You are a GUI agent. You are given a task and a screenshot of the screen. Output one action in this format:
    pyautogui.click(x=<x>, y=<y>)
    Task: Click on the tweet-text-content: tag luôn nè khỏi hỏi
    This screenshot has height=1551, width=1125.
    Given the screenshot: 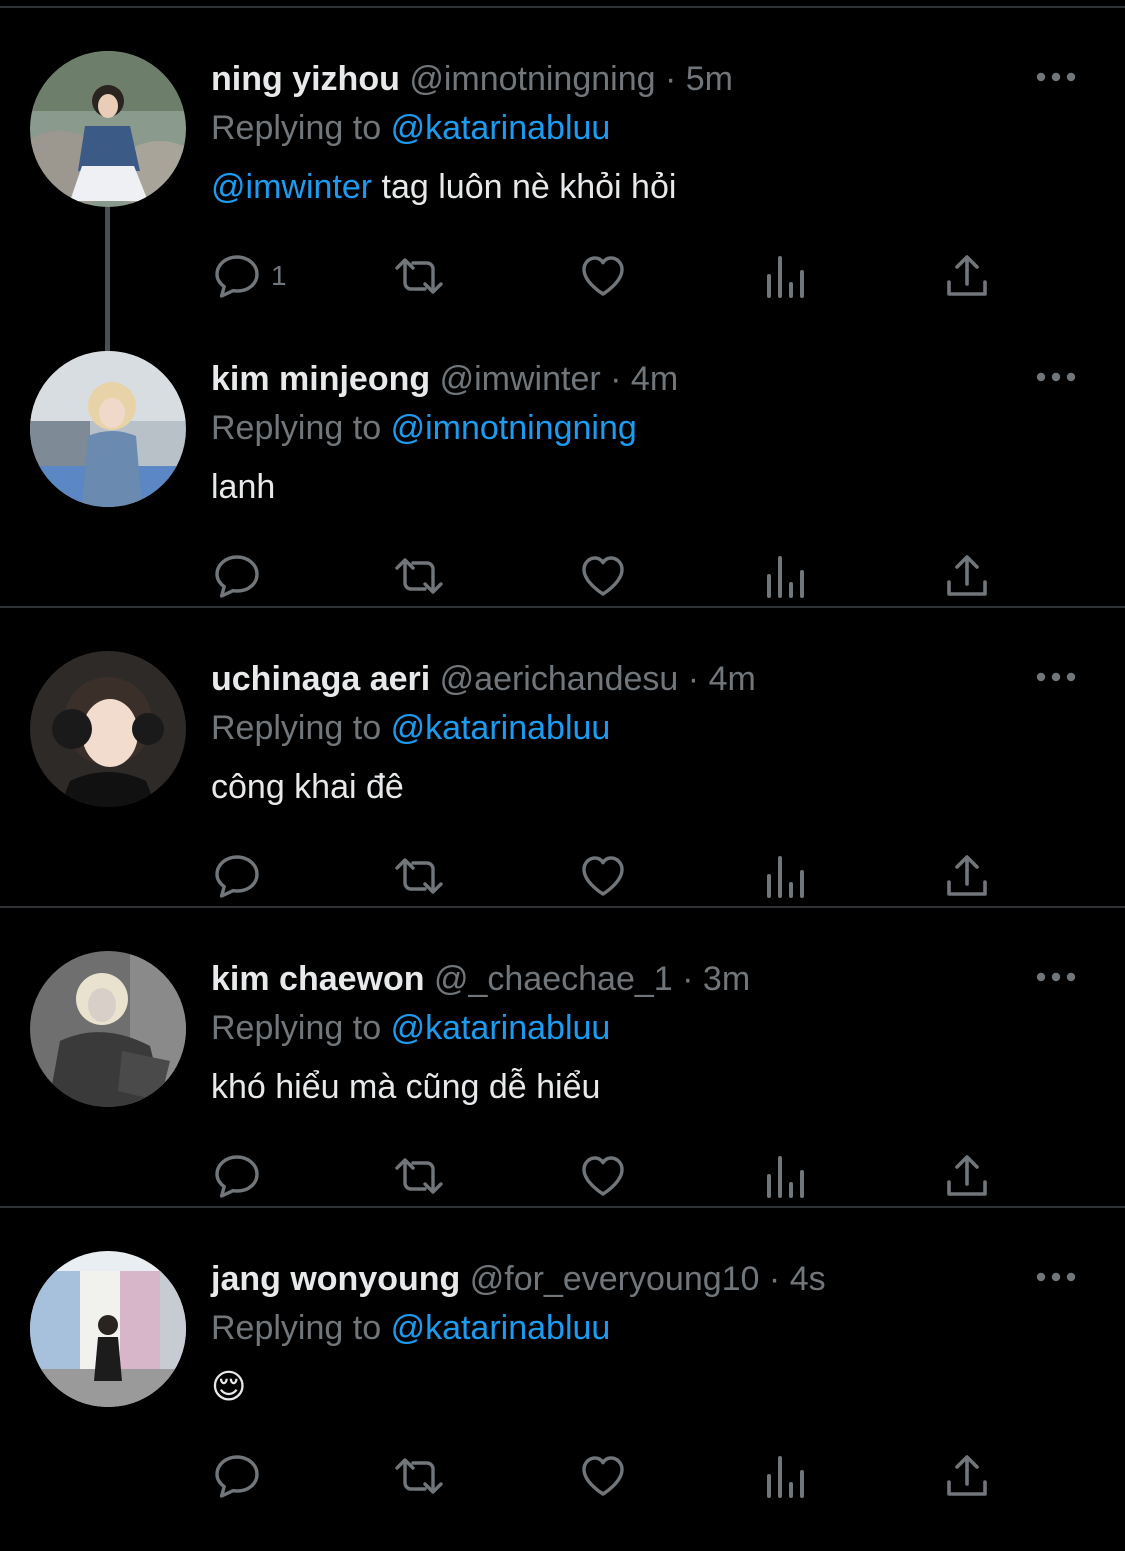 What is the action you would take?
    pyautogui.click(x=524, y=187)
    